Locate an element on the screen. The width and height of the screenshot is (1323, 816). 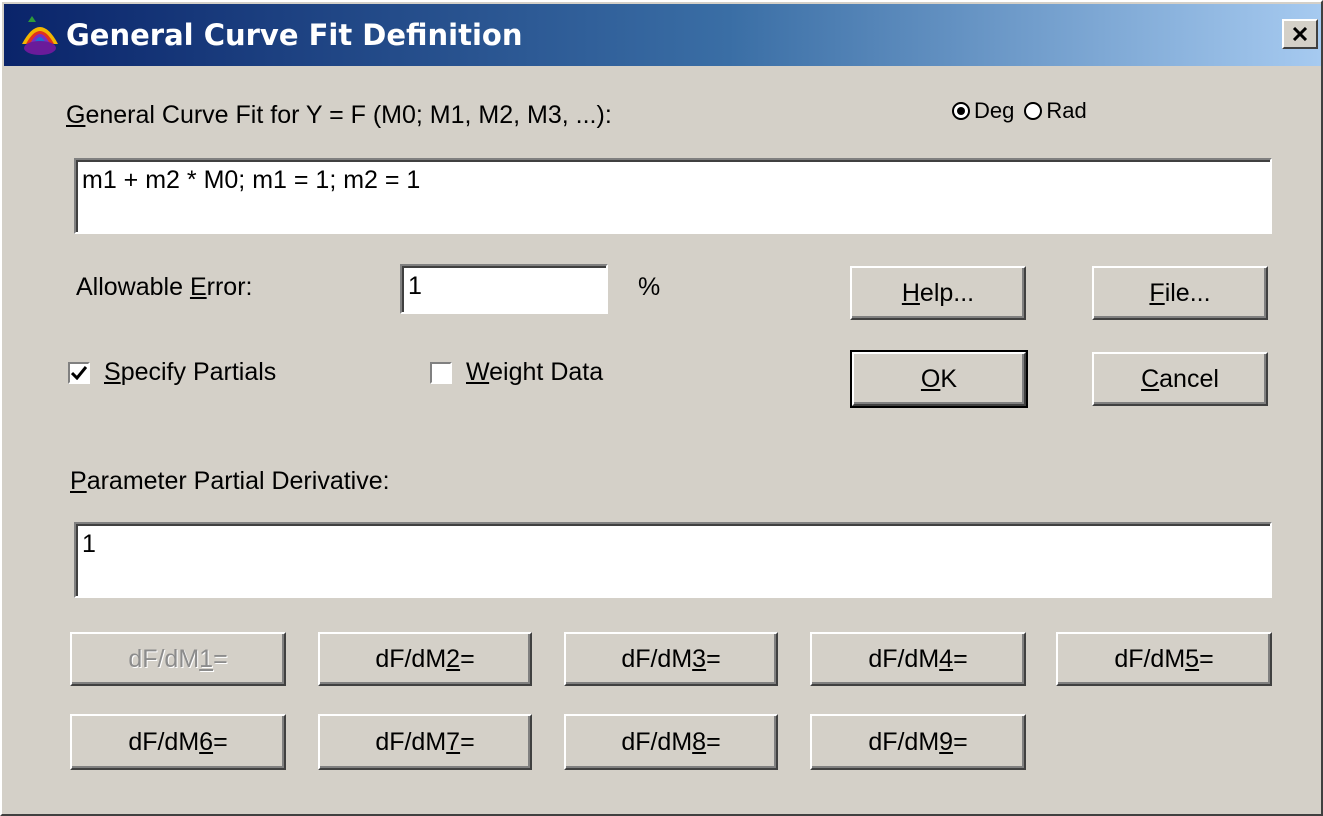
radio-deg-label: Deg is located at coordinates (994, 110).